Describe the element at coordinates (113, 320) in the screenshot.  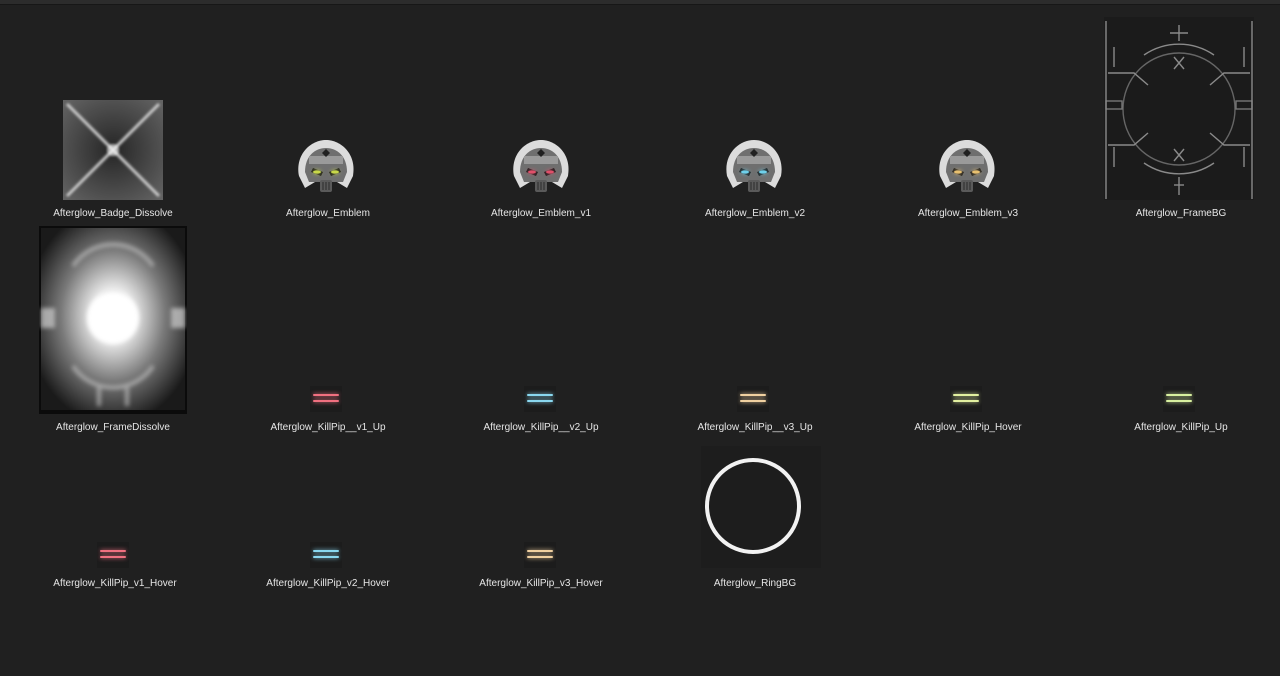
I see `frame-dissolve-thumbnail` at that location.